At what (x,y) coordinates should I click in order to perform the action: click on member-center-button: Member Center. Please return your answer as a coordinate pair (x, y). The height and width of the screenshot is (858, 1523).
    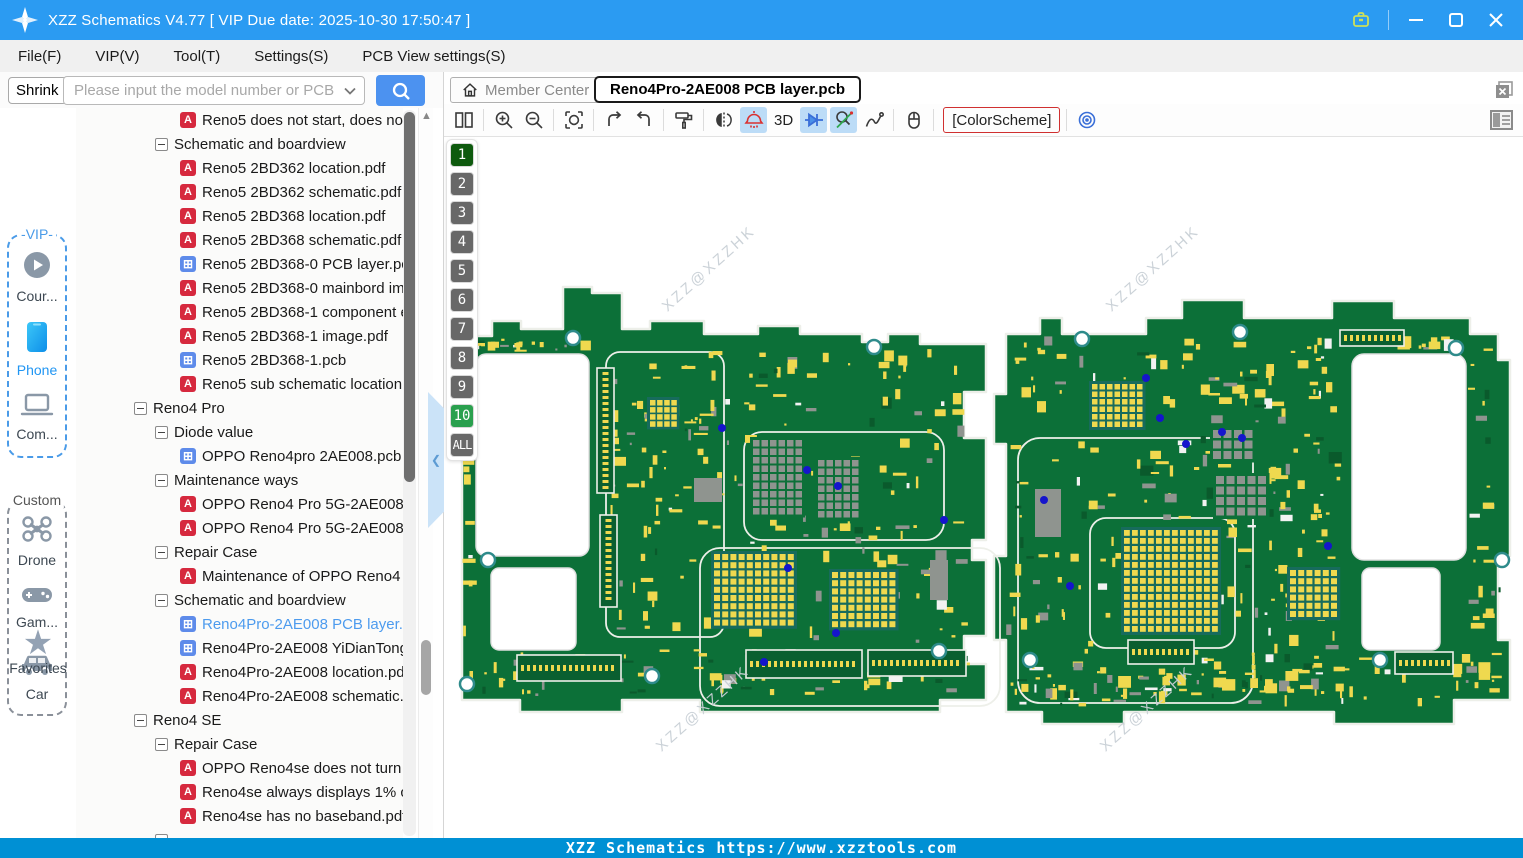
    Looking at the image, I should click on (525, 90).